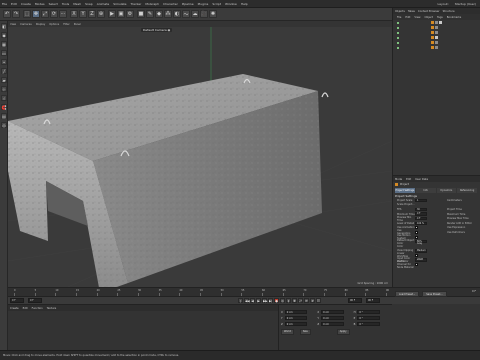 The height and width of the screenshot is (360, 480). What do you see at coordinates (343, 332) in the screenshot?
I see `apply-button: Apply` at bounding box center [343, 332].